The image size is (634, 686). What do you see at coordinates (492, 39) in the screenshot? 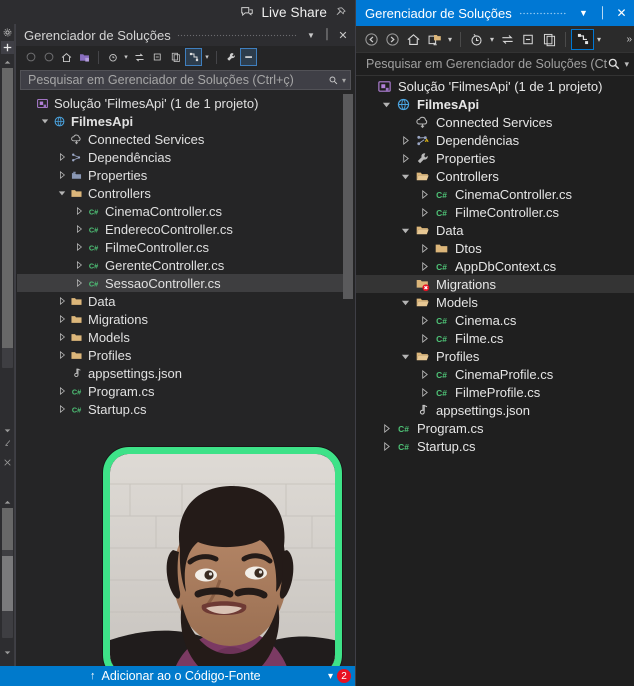
I see `chevron-down-icon-2: ▾` at bounding box center [492, 39].